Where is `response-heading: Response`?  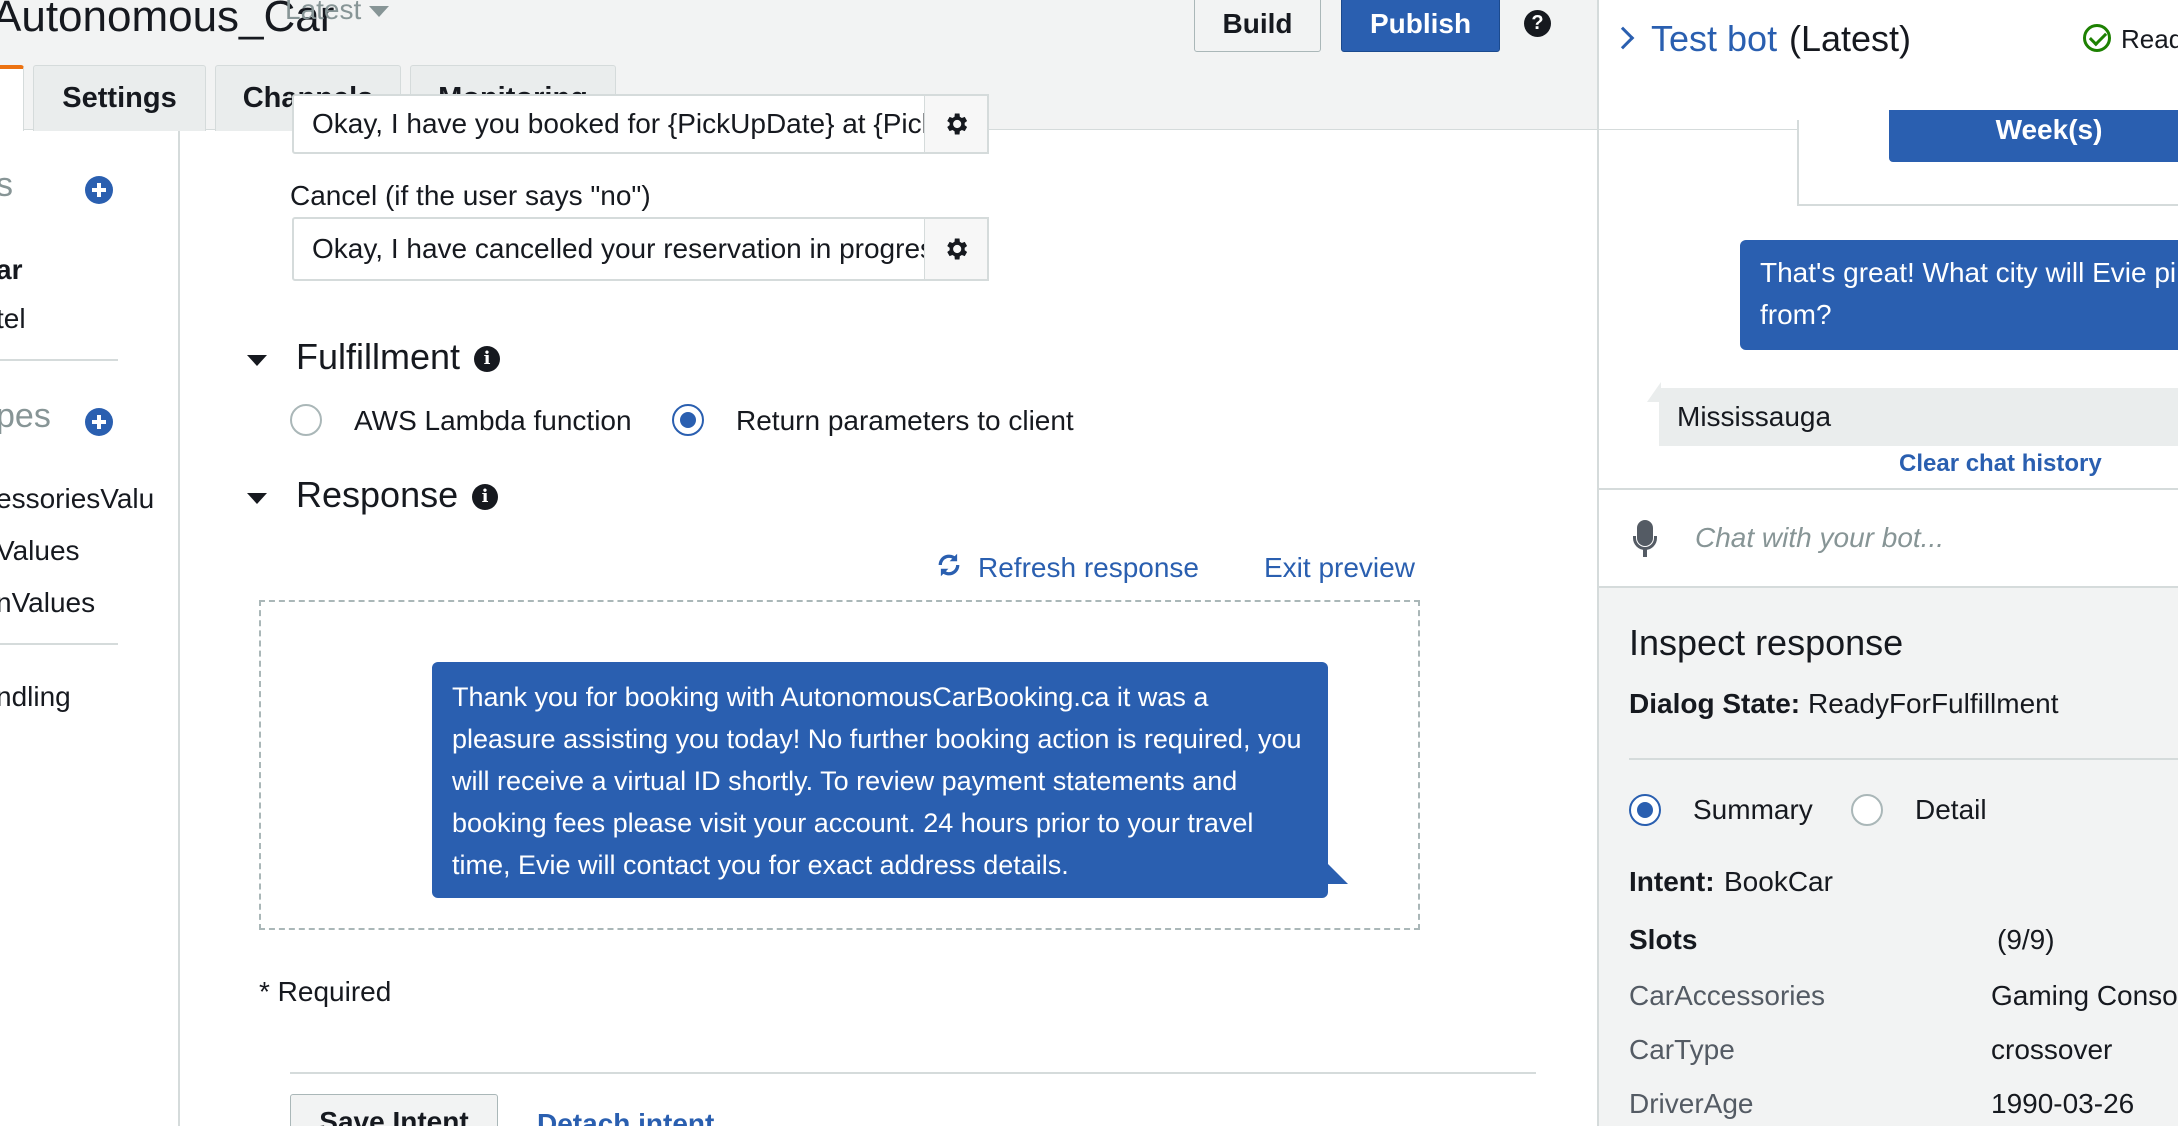 response-heading: Response is located at coordinates (377, 494).